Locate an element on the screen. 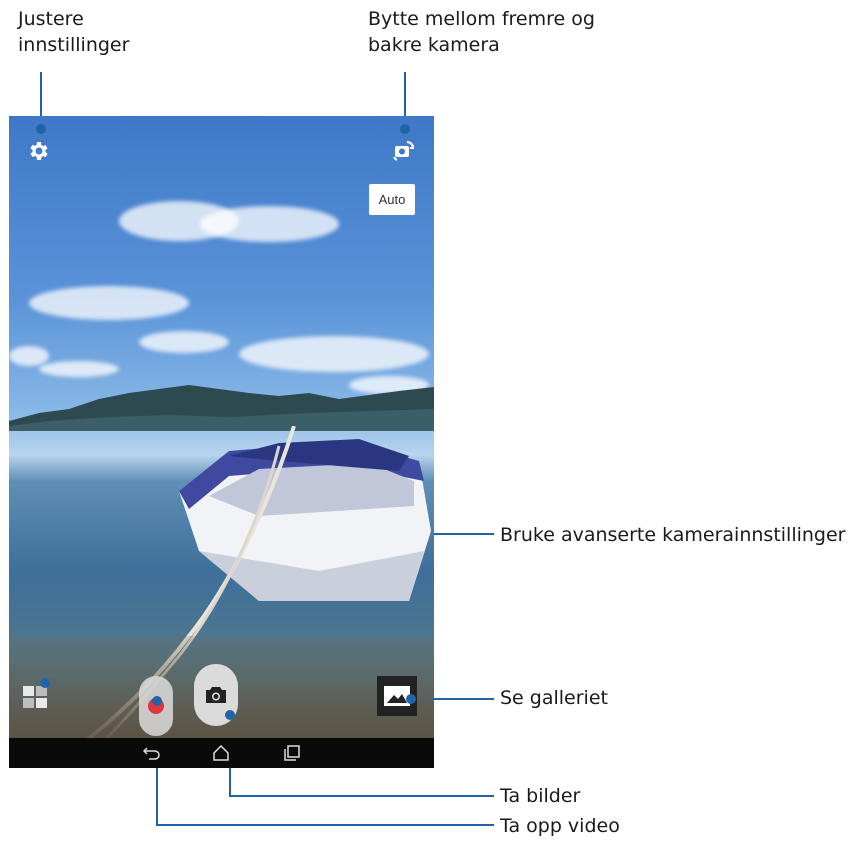 The image size is (866, 843). home-icon is located at coordinates (221, 753).